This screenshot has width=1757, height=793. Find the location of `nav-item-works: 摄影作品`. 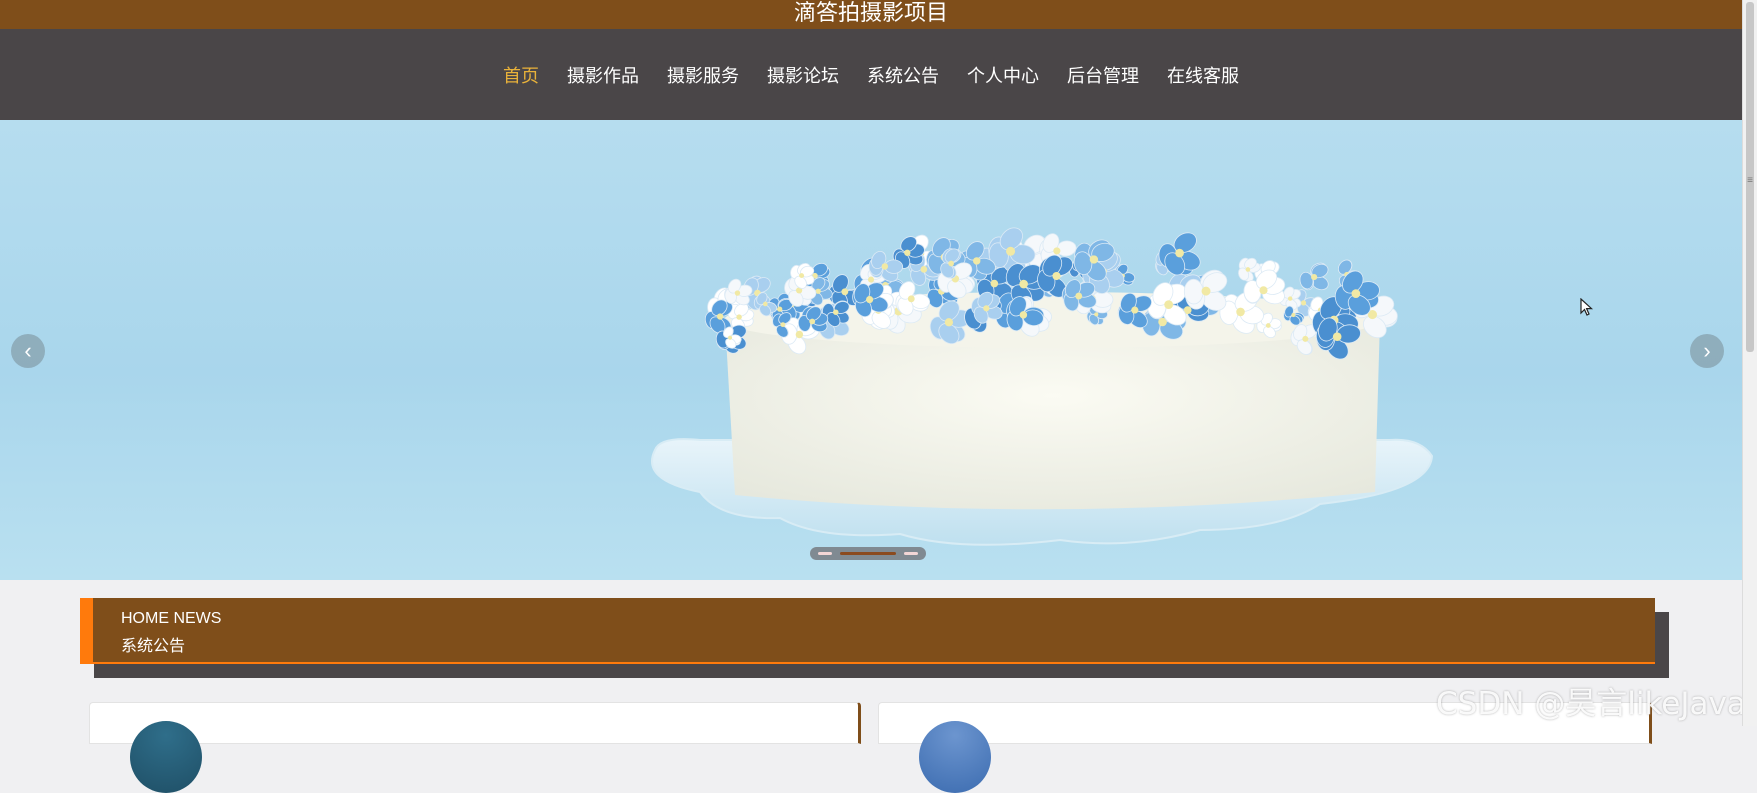

nav-item-works: 摄影作品 is located at coordinates (603, 75).